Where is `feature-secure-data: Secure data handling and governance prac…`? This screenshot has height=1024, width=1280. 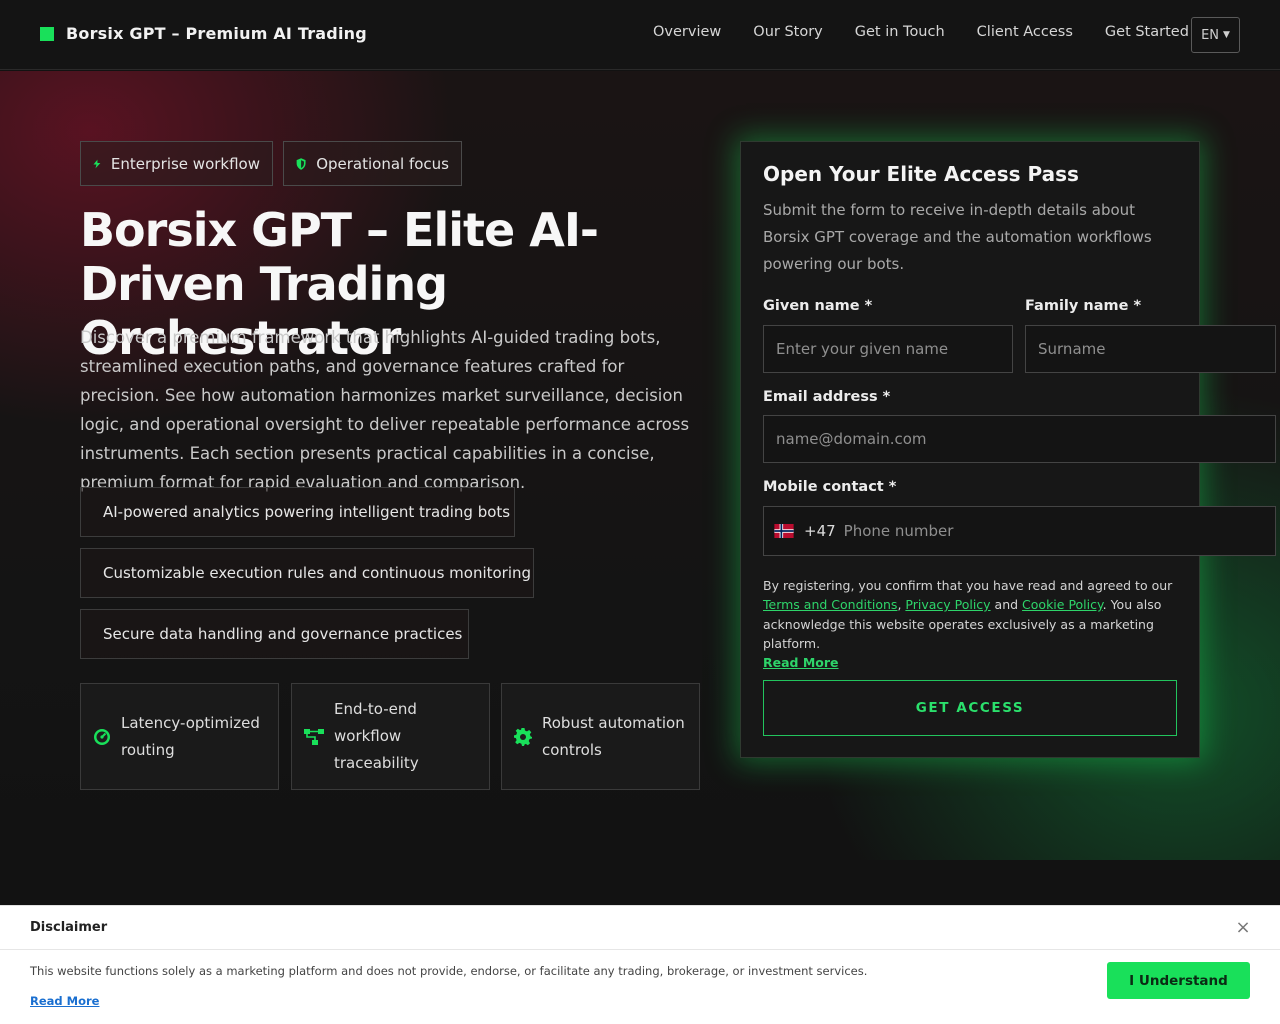
feature-secure-data: Secure data handling and governance prac… is located at coordinates (274, 634).